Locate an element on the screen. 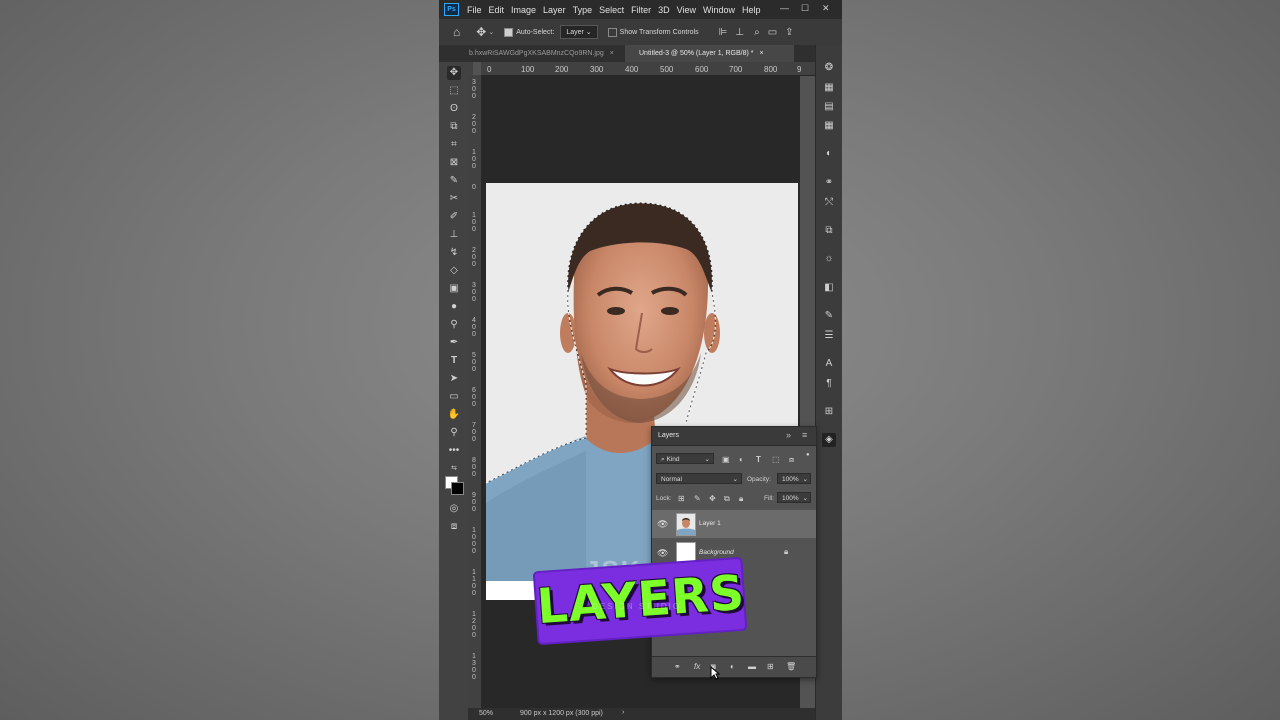 The height and width of the screenshot is (720, 1280). adjustments-panel-icon: ◐ is located at coordinates (829, 154).